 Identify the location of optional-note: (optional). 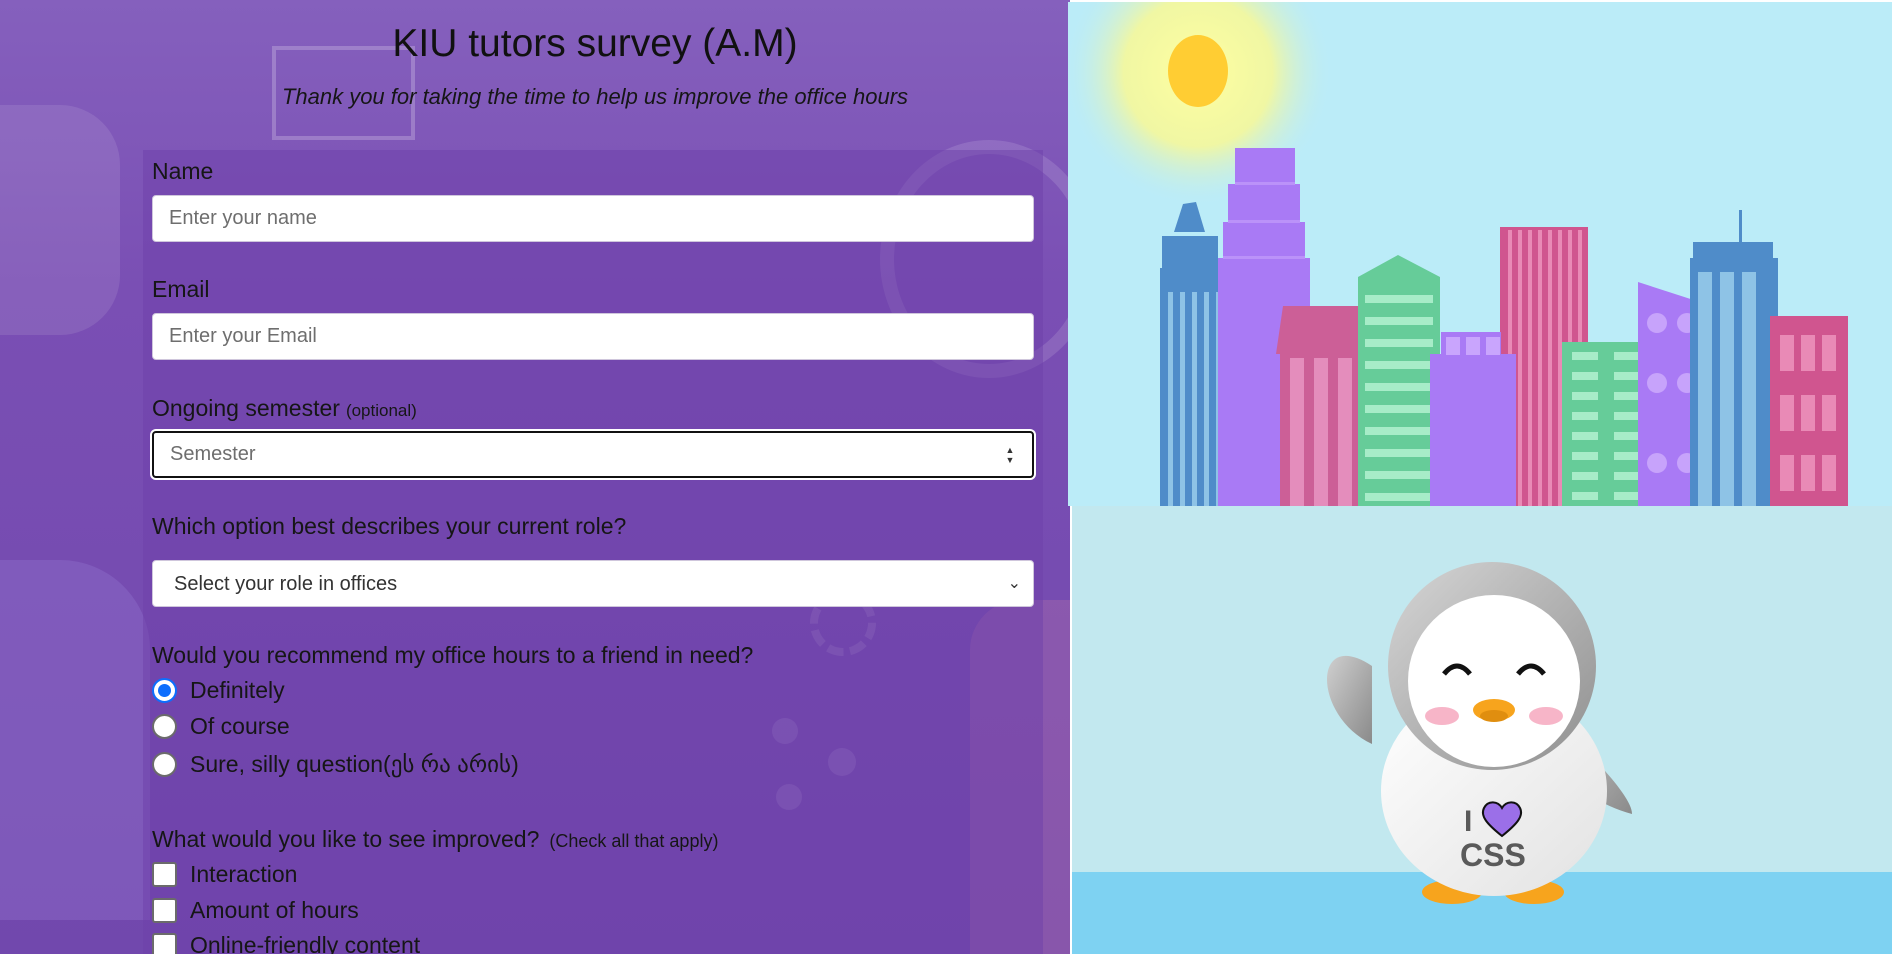
(381, 410).